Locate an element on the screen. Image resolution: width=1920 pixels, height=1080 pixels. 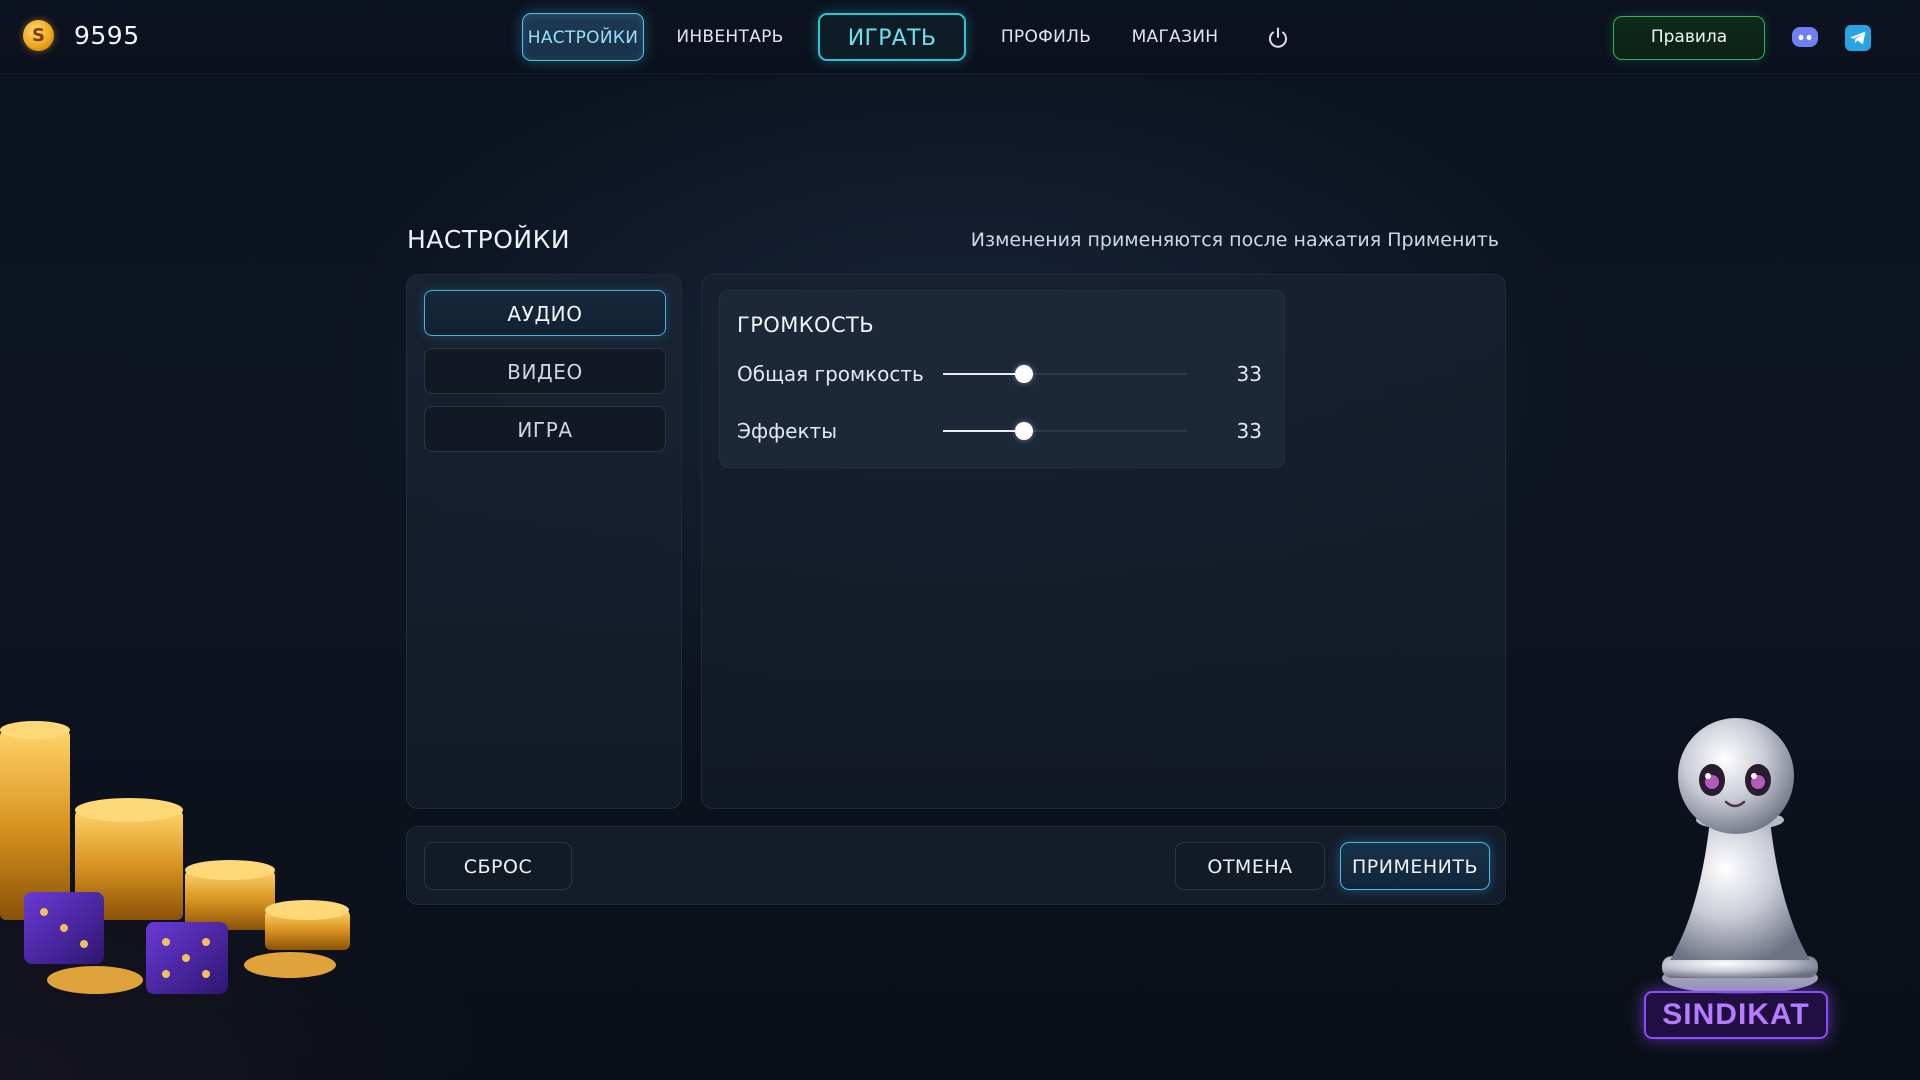
effects-volume-label: Эффекты is located at coordinates (787, 431).